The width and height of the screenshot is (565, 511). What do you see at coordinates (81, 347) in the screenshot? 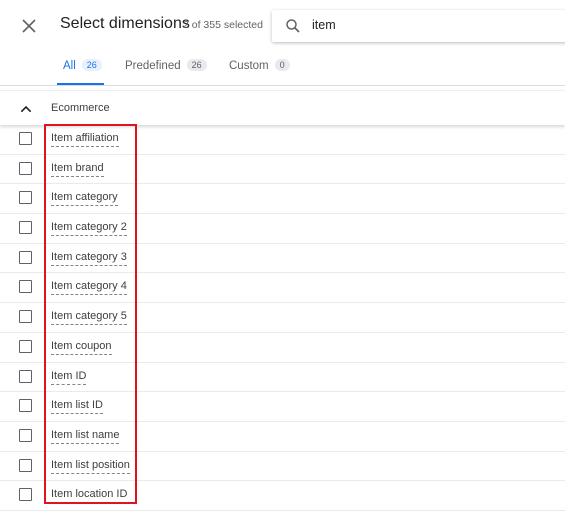
I see `dimension-label: Item coupon` at bounding box center [81, 347].